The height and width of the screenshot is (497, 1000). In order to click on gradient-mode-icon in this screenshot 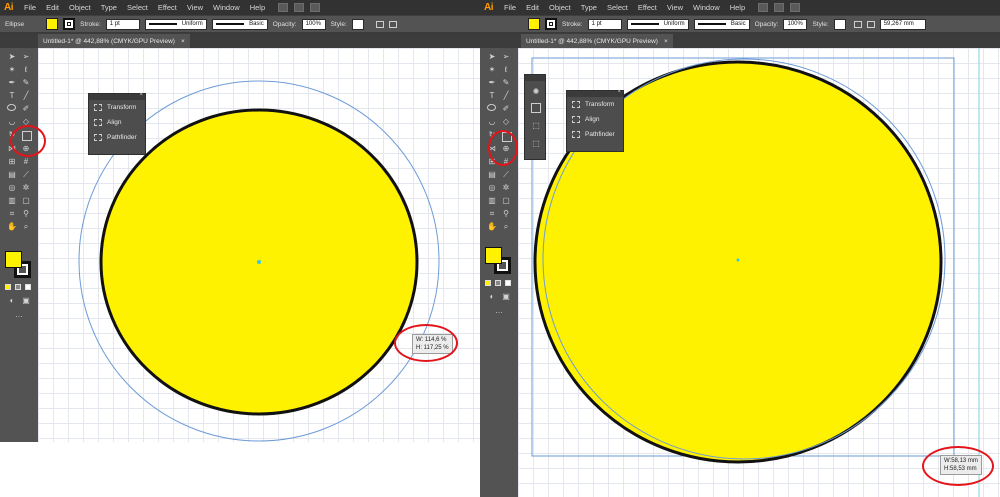, I will do `click(498, 283)`.